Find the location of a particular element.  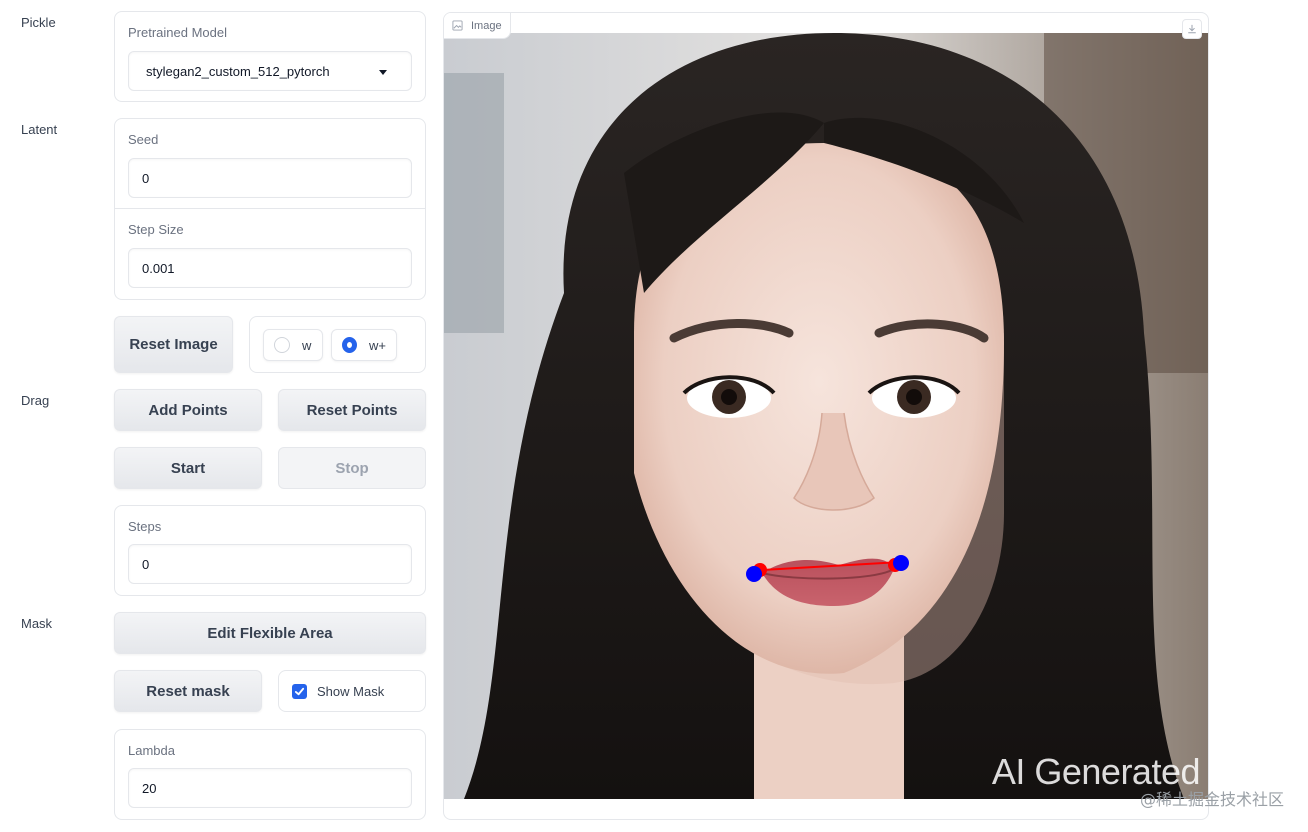

radio-checked-icon is located at coordinates (350, 345).